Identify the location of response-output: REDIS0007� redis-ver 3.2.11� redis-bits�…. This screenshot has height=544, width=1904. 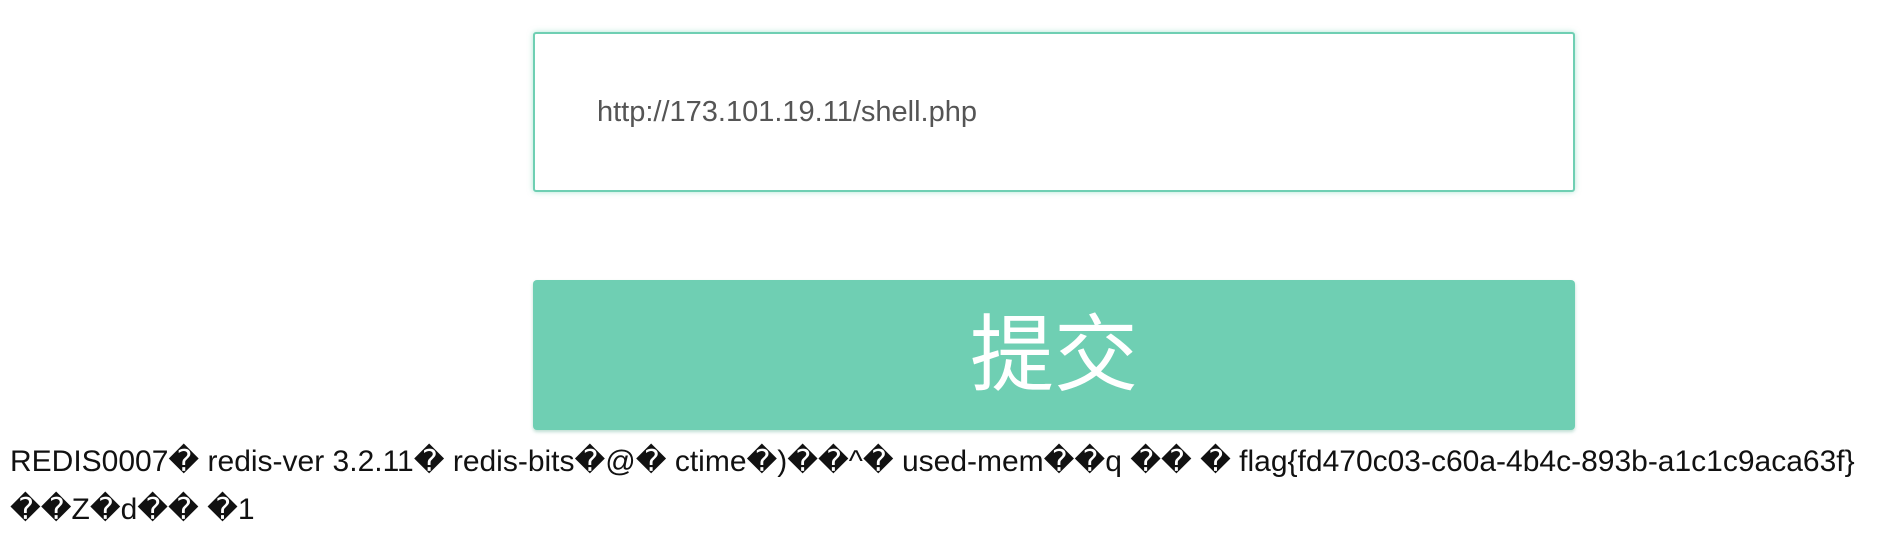
(932, 485).